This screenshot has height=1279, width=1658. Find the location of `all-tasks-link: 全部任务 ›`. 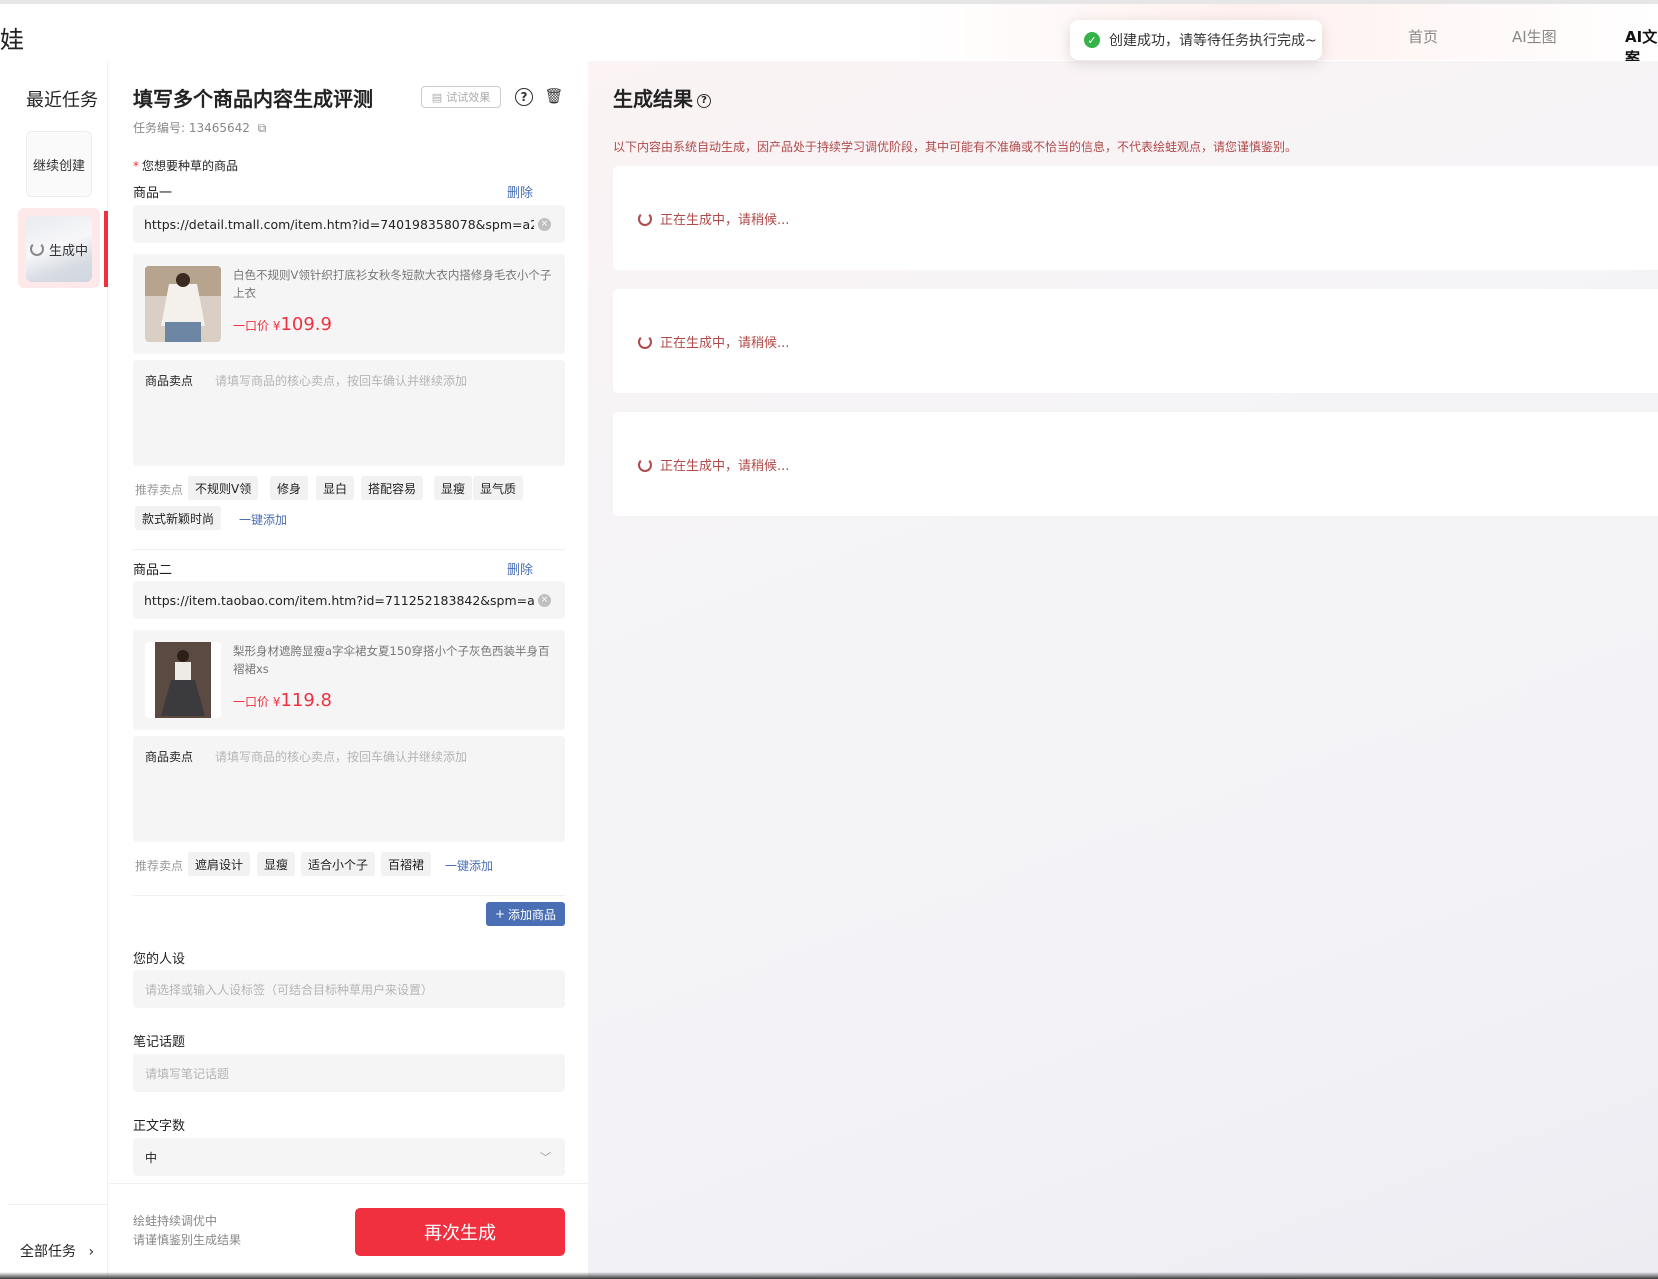

all-tasks-link: 全部任务 › is located at coordinates (57, 1251).